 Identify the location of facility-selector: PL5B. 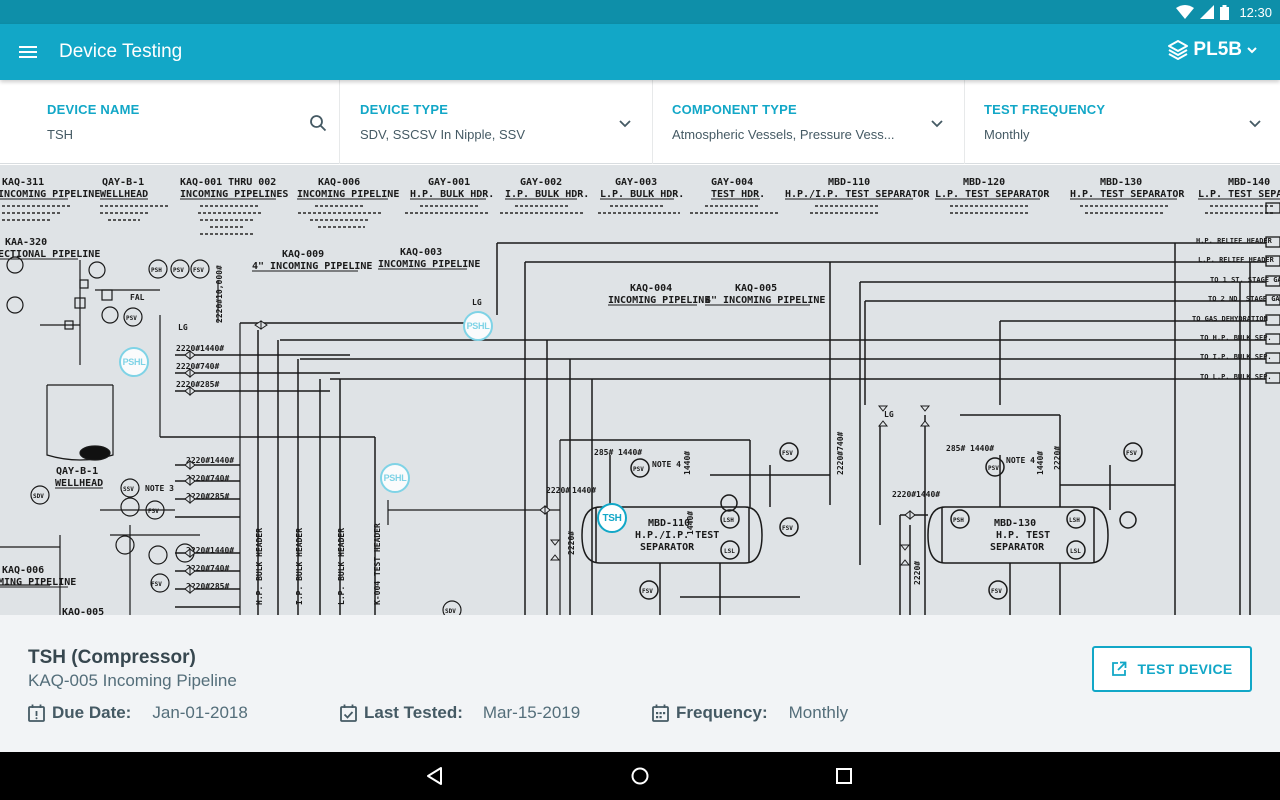
(1212, 50).